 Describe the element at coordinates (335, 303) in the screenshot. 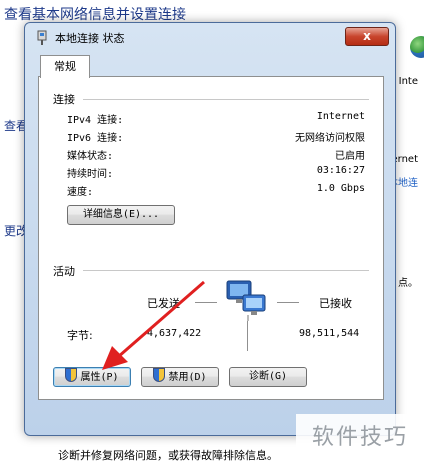

I see `received-label: 已接收` at that location.